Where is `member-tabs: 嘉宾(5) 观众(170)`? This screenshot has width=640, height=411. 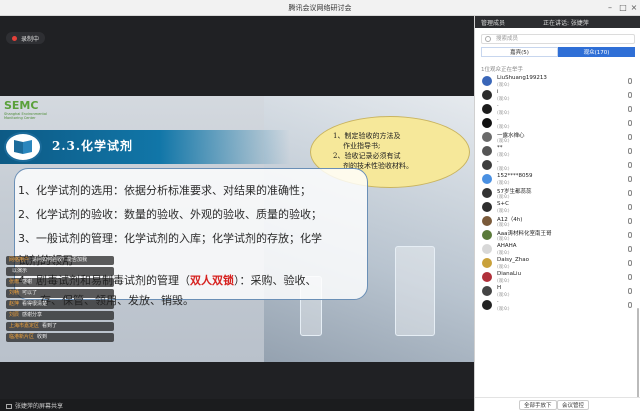
member-tabs: 嘉宾(5) 观众(170) is located at coordinates (558, 52).